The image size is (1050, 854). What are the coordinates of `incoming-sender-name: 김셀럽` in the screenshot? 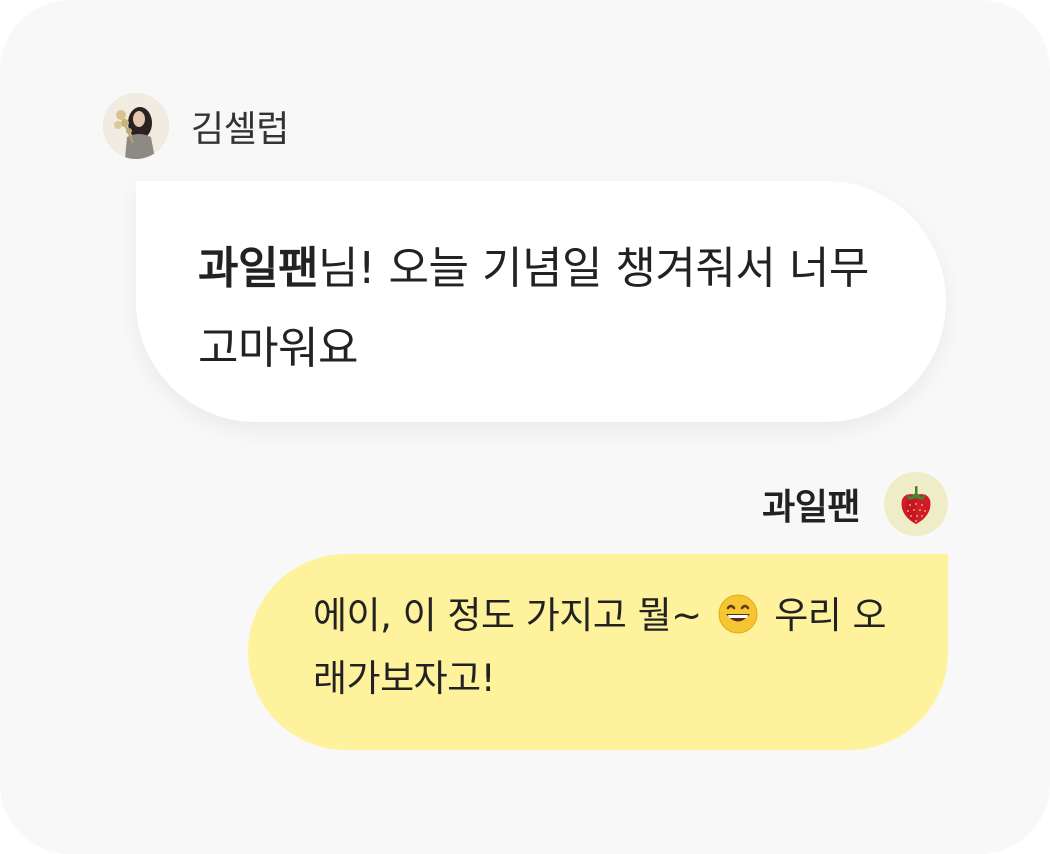 It's located at (240, 129).